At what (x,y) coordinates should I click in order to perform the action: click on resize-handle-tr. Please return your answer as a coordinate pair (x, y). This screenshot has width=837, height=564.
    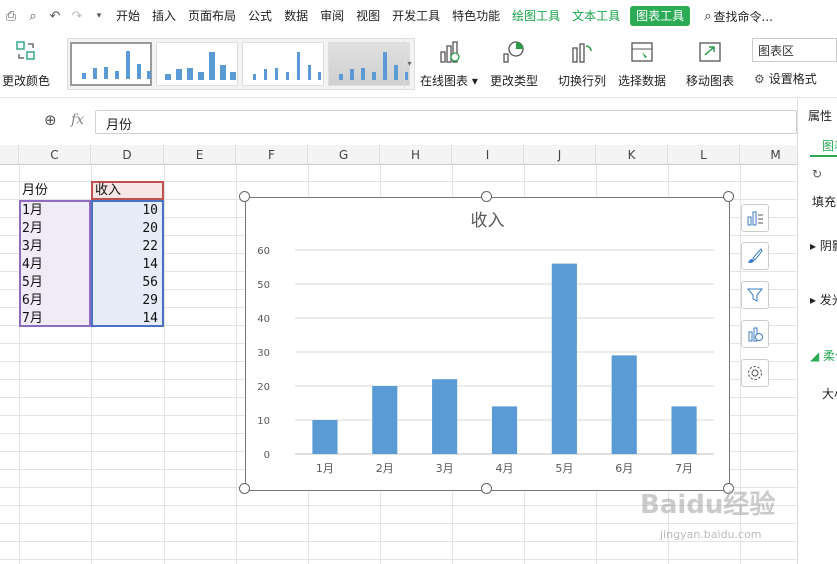
    Looking at the image, I should click on (728, 196).